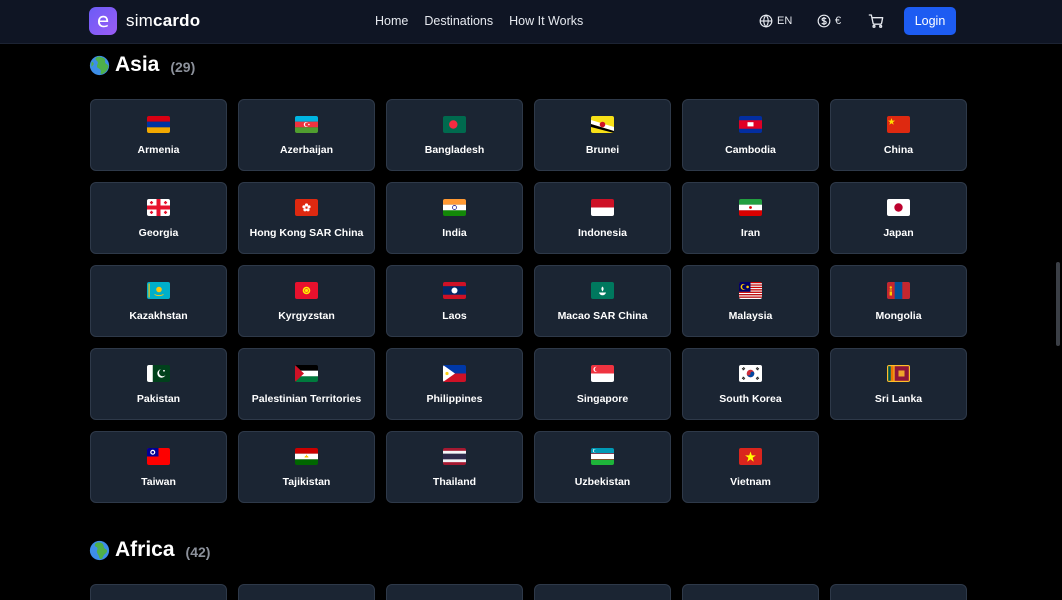  I want to click on country-name: Philippines, so click(454, 399).